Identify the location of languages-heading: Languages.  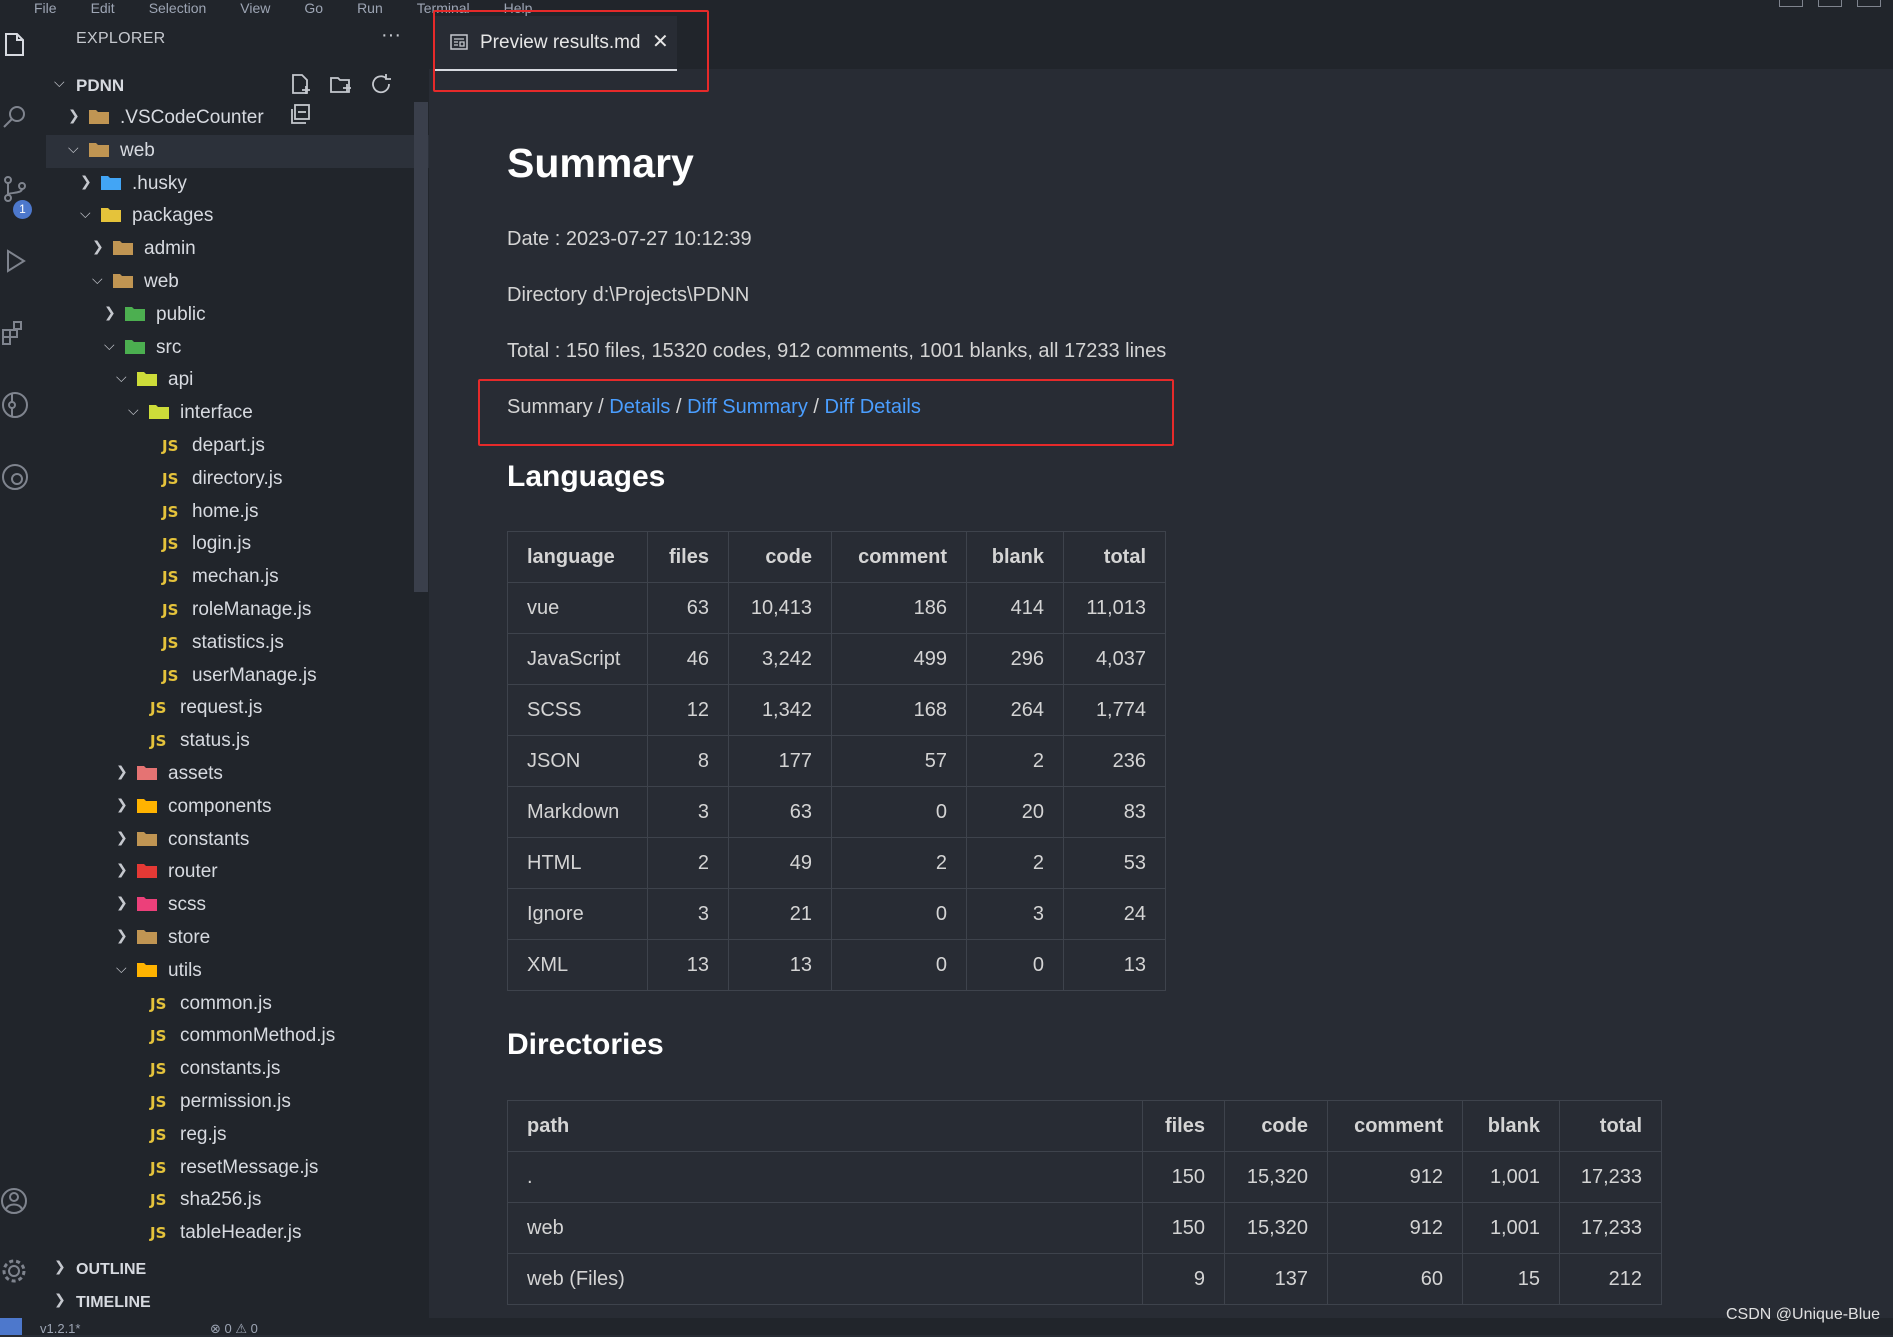
(586, 476).